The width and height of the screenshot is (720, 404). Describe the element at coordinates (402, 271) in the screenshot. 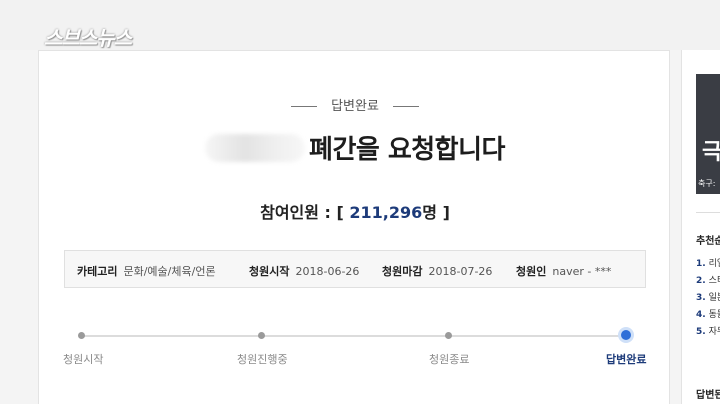

I see `end-label: 청원마감` at that location.